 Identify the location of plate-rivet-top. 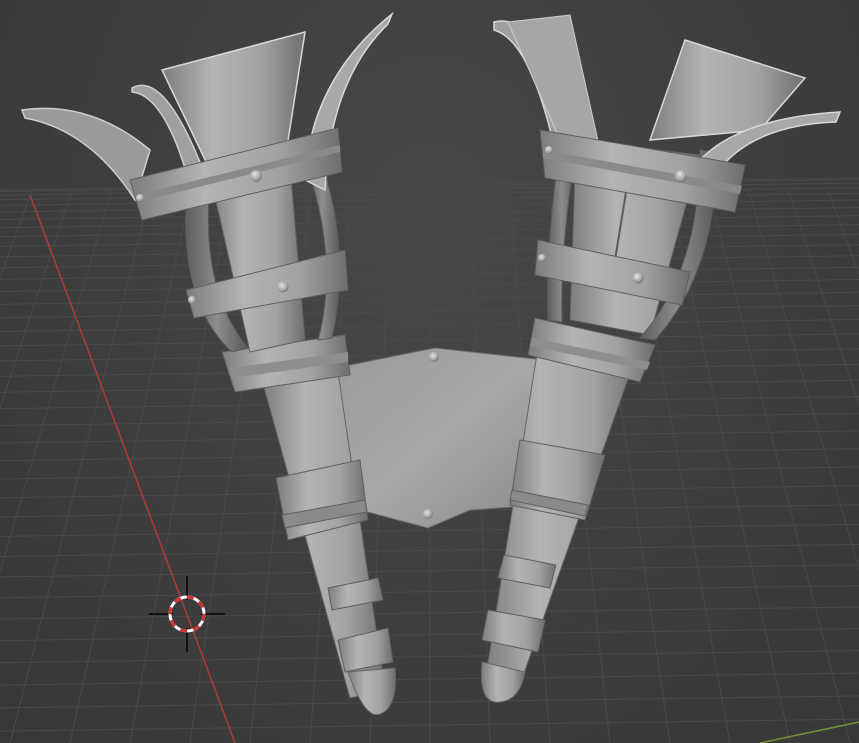
(434, 357).